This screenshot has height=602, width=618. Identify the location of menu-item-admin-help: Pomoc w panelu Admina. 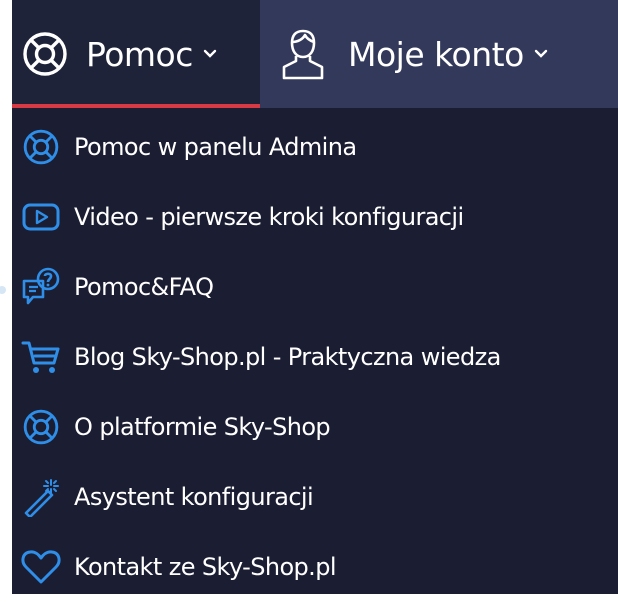
(315, 147).